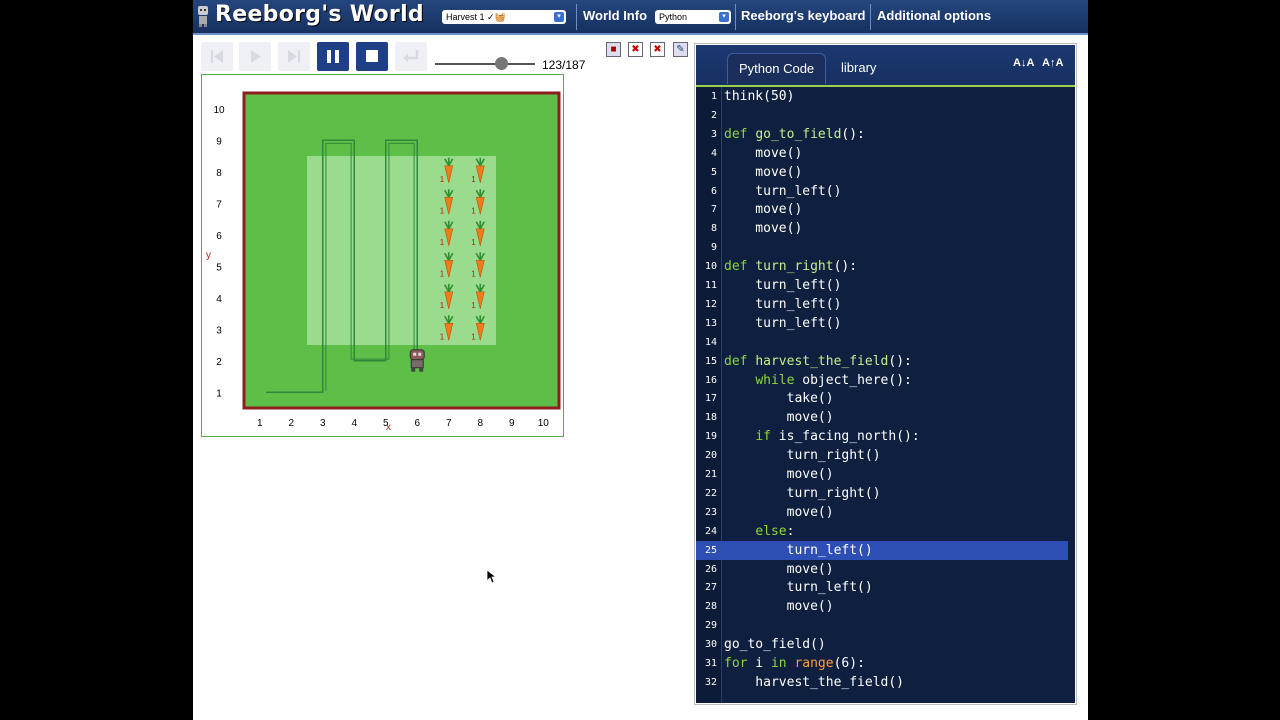 This screenshot has height=720, width=1280. What do you see at coordinates (319, 14) in the screenshot?
I see `app-title: Reeborg's World` at bounding box center [319, 14].